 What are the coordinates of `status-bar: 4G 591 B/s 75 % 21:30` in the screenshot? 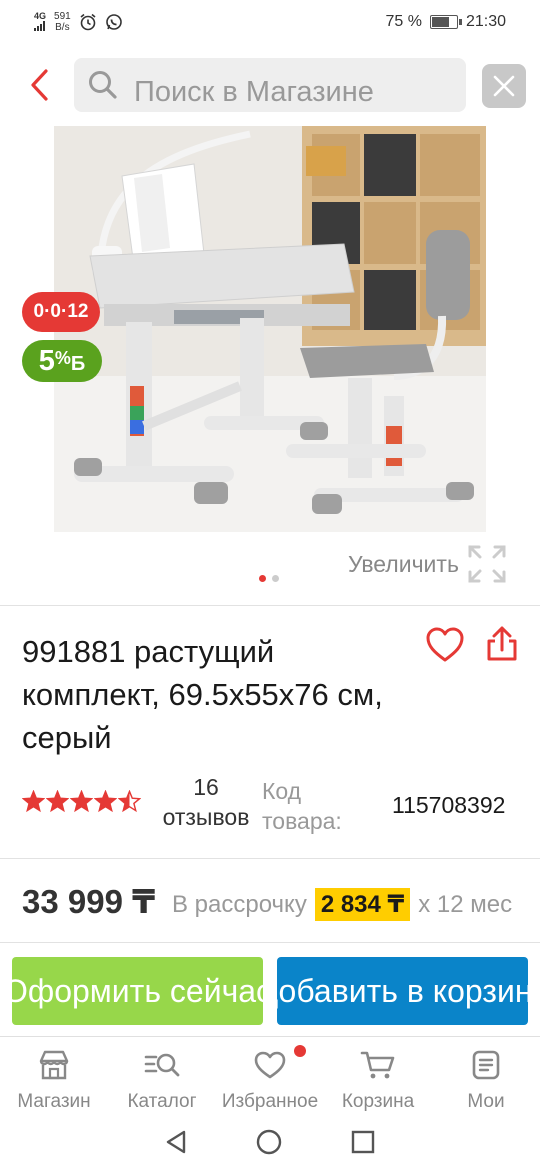 It's located at (270, 22).